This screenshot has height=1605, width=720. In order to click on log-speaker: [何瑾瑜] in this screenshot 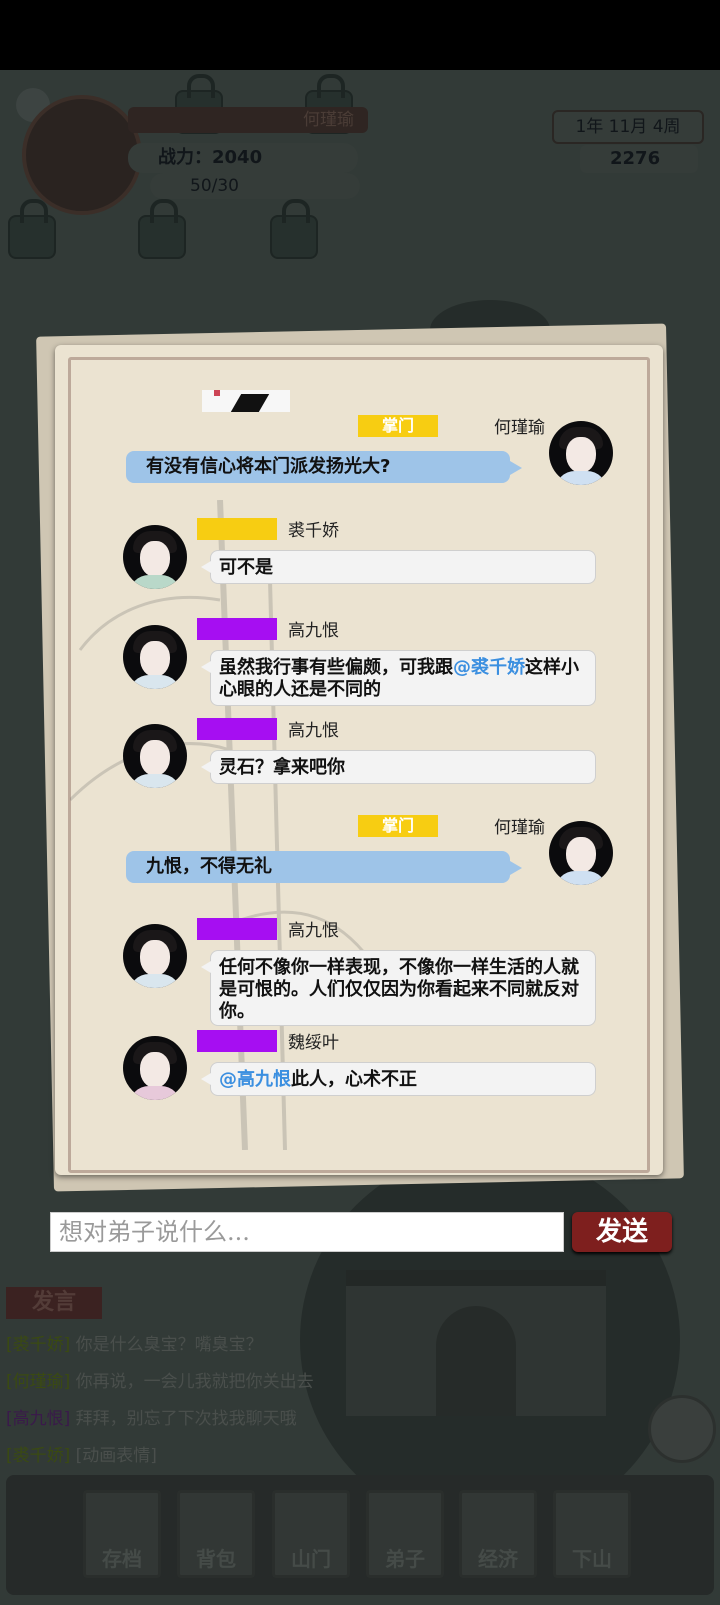, I will do `click(38, 1382)`.